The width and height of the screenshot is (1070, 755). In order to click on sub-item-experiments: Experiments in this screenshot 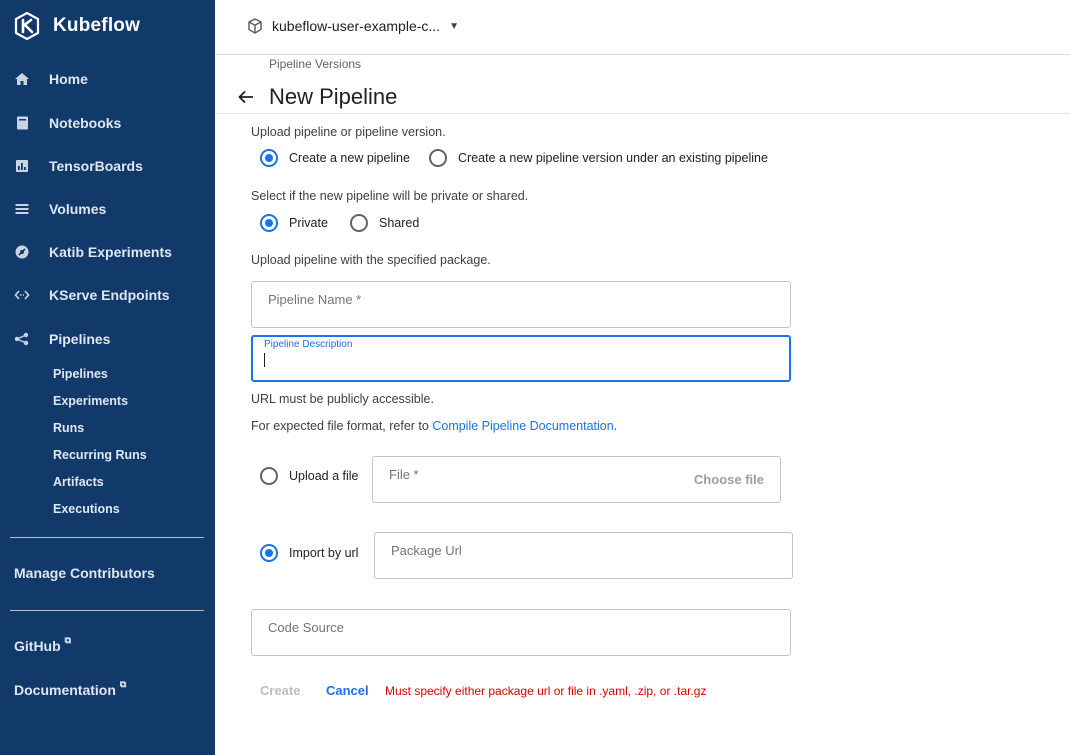, I will do `click(90, 401)`.